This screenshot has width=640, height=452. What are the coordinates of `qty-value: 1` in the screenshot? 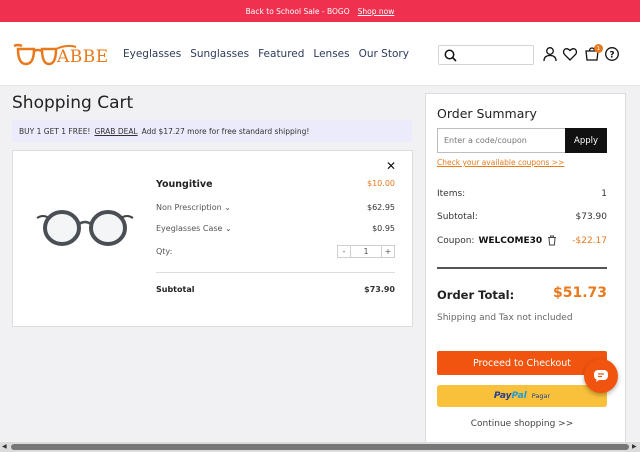 It's located at (366, 251).